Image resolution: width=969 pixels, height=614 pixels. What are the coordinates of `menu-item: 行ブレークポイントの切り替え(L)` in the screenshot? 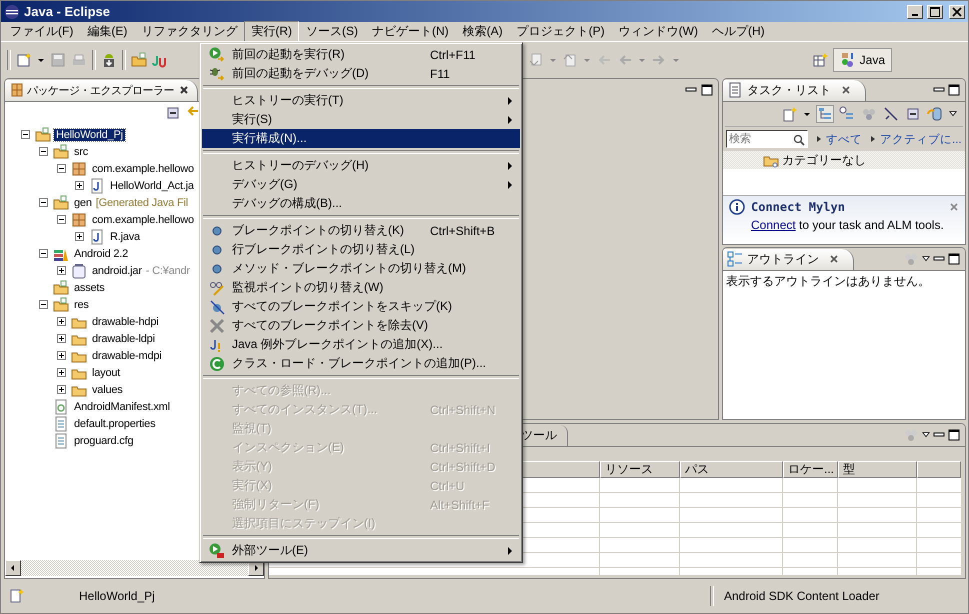 It's located at (361, 249).